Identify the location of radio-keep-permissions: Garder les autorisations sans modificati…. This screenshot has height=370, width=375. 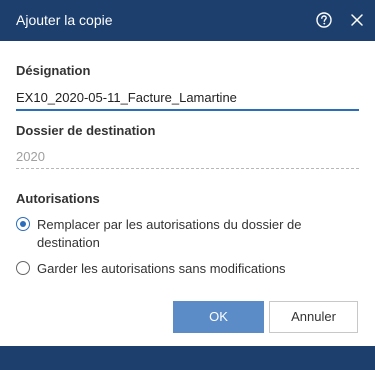
(188, 269).